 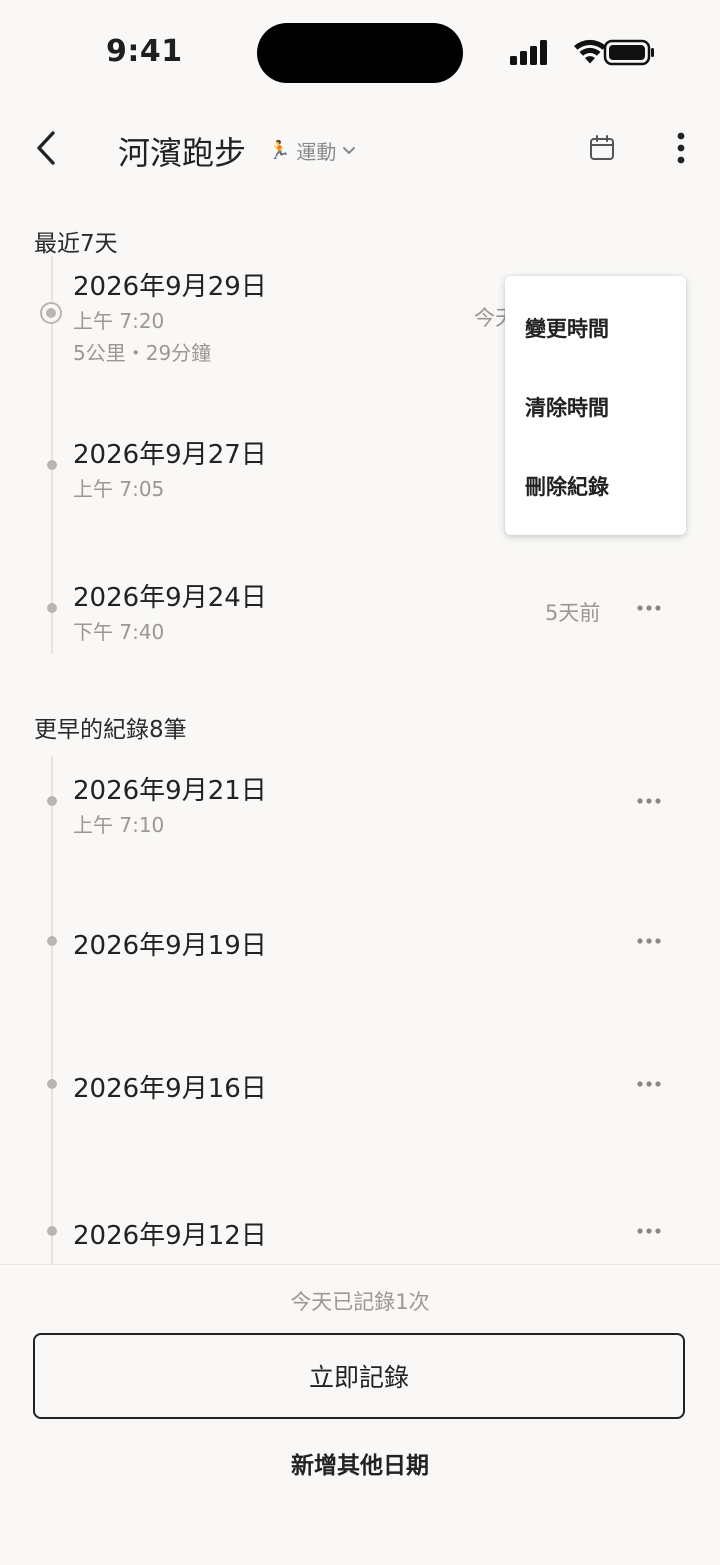 I want to click on signal-icon, so click(x=528, y=52).